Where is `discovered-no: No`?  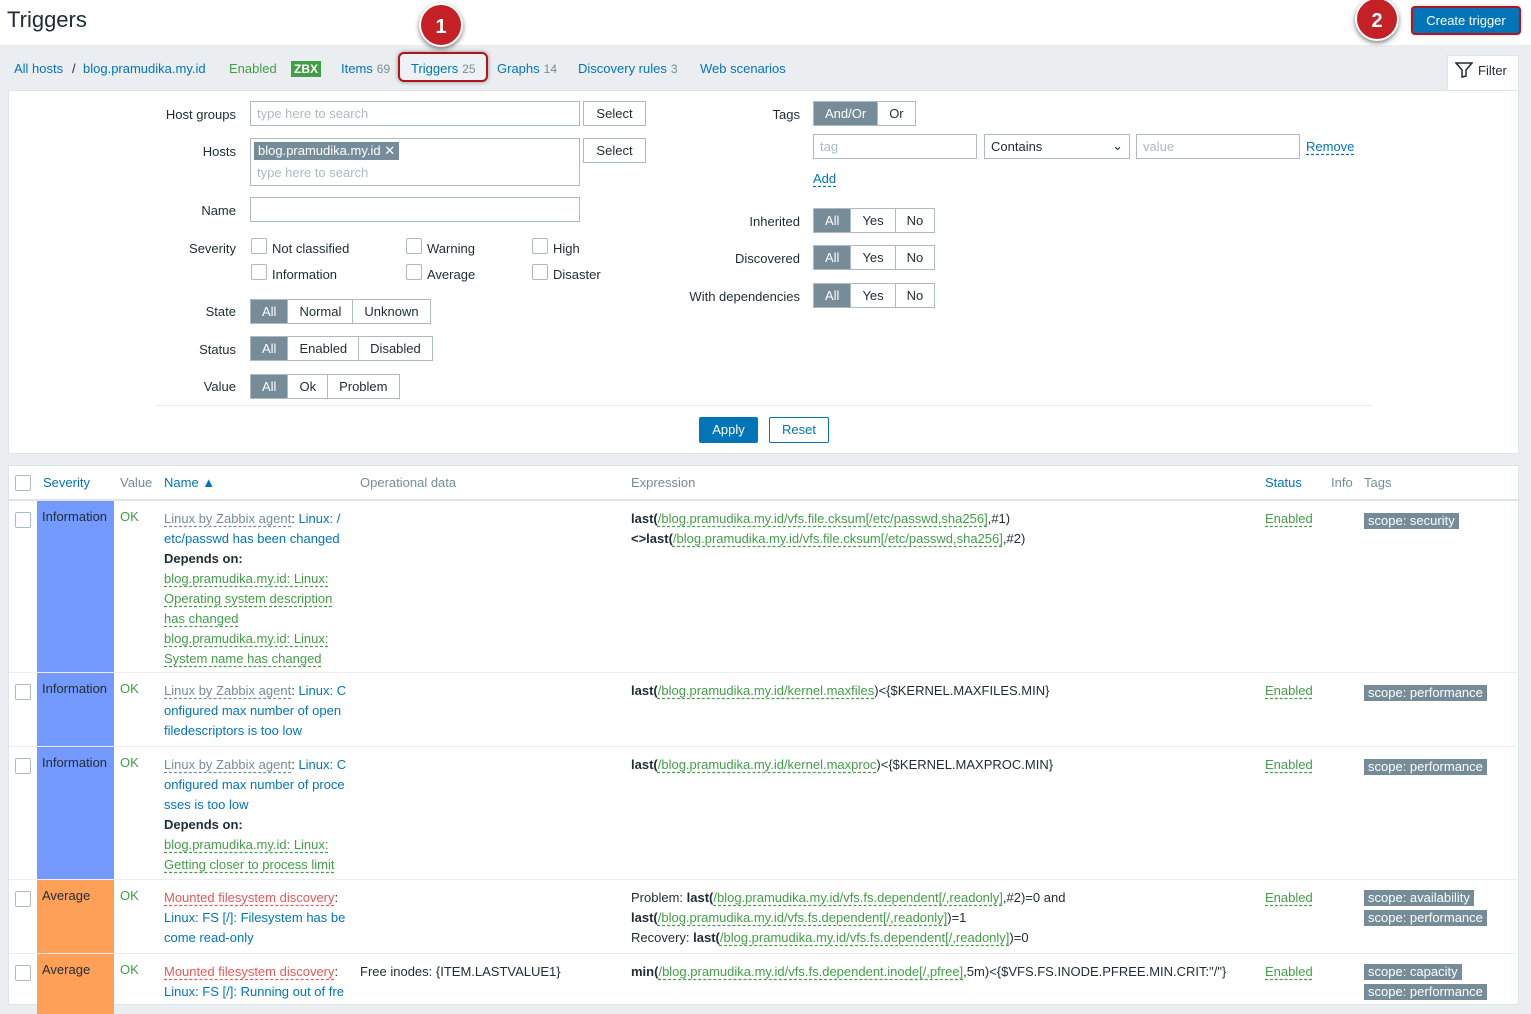 discovered-no: No is located at coordinates (915, 257).